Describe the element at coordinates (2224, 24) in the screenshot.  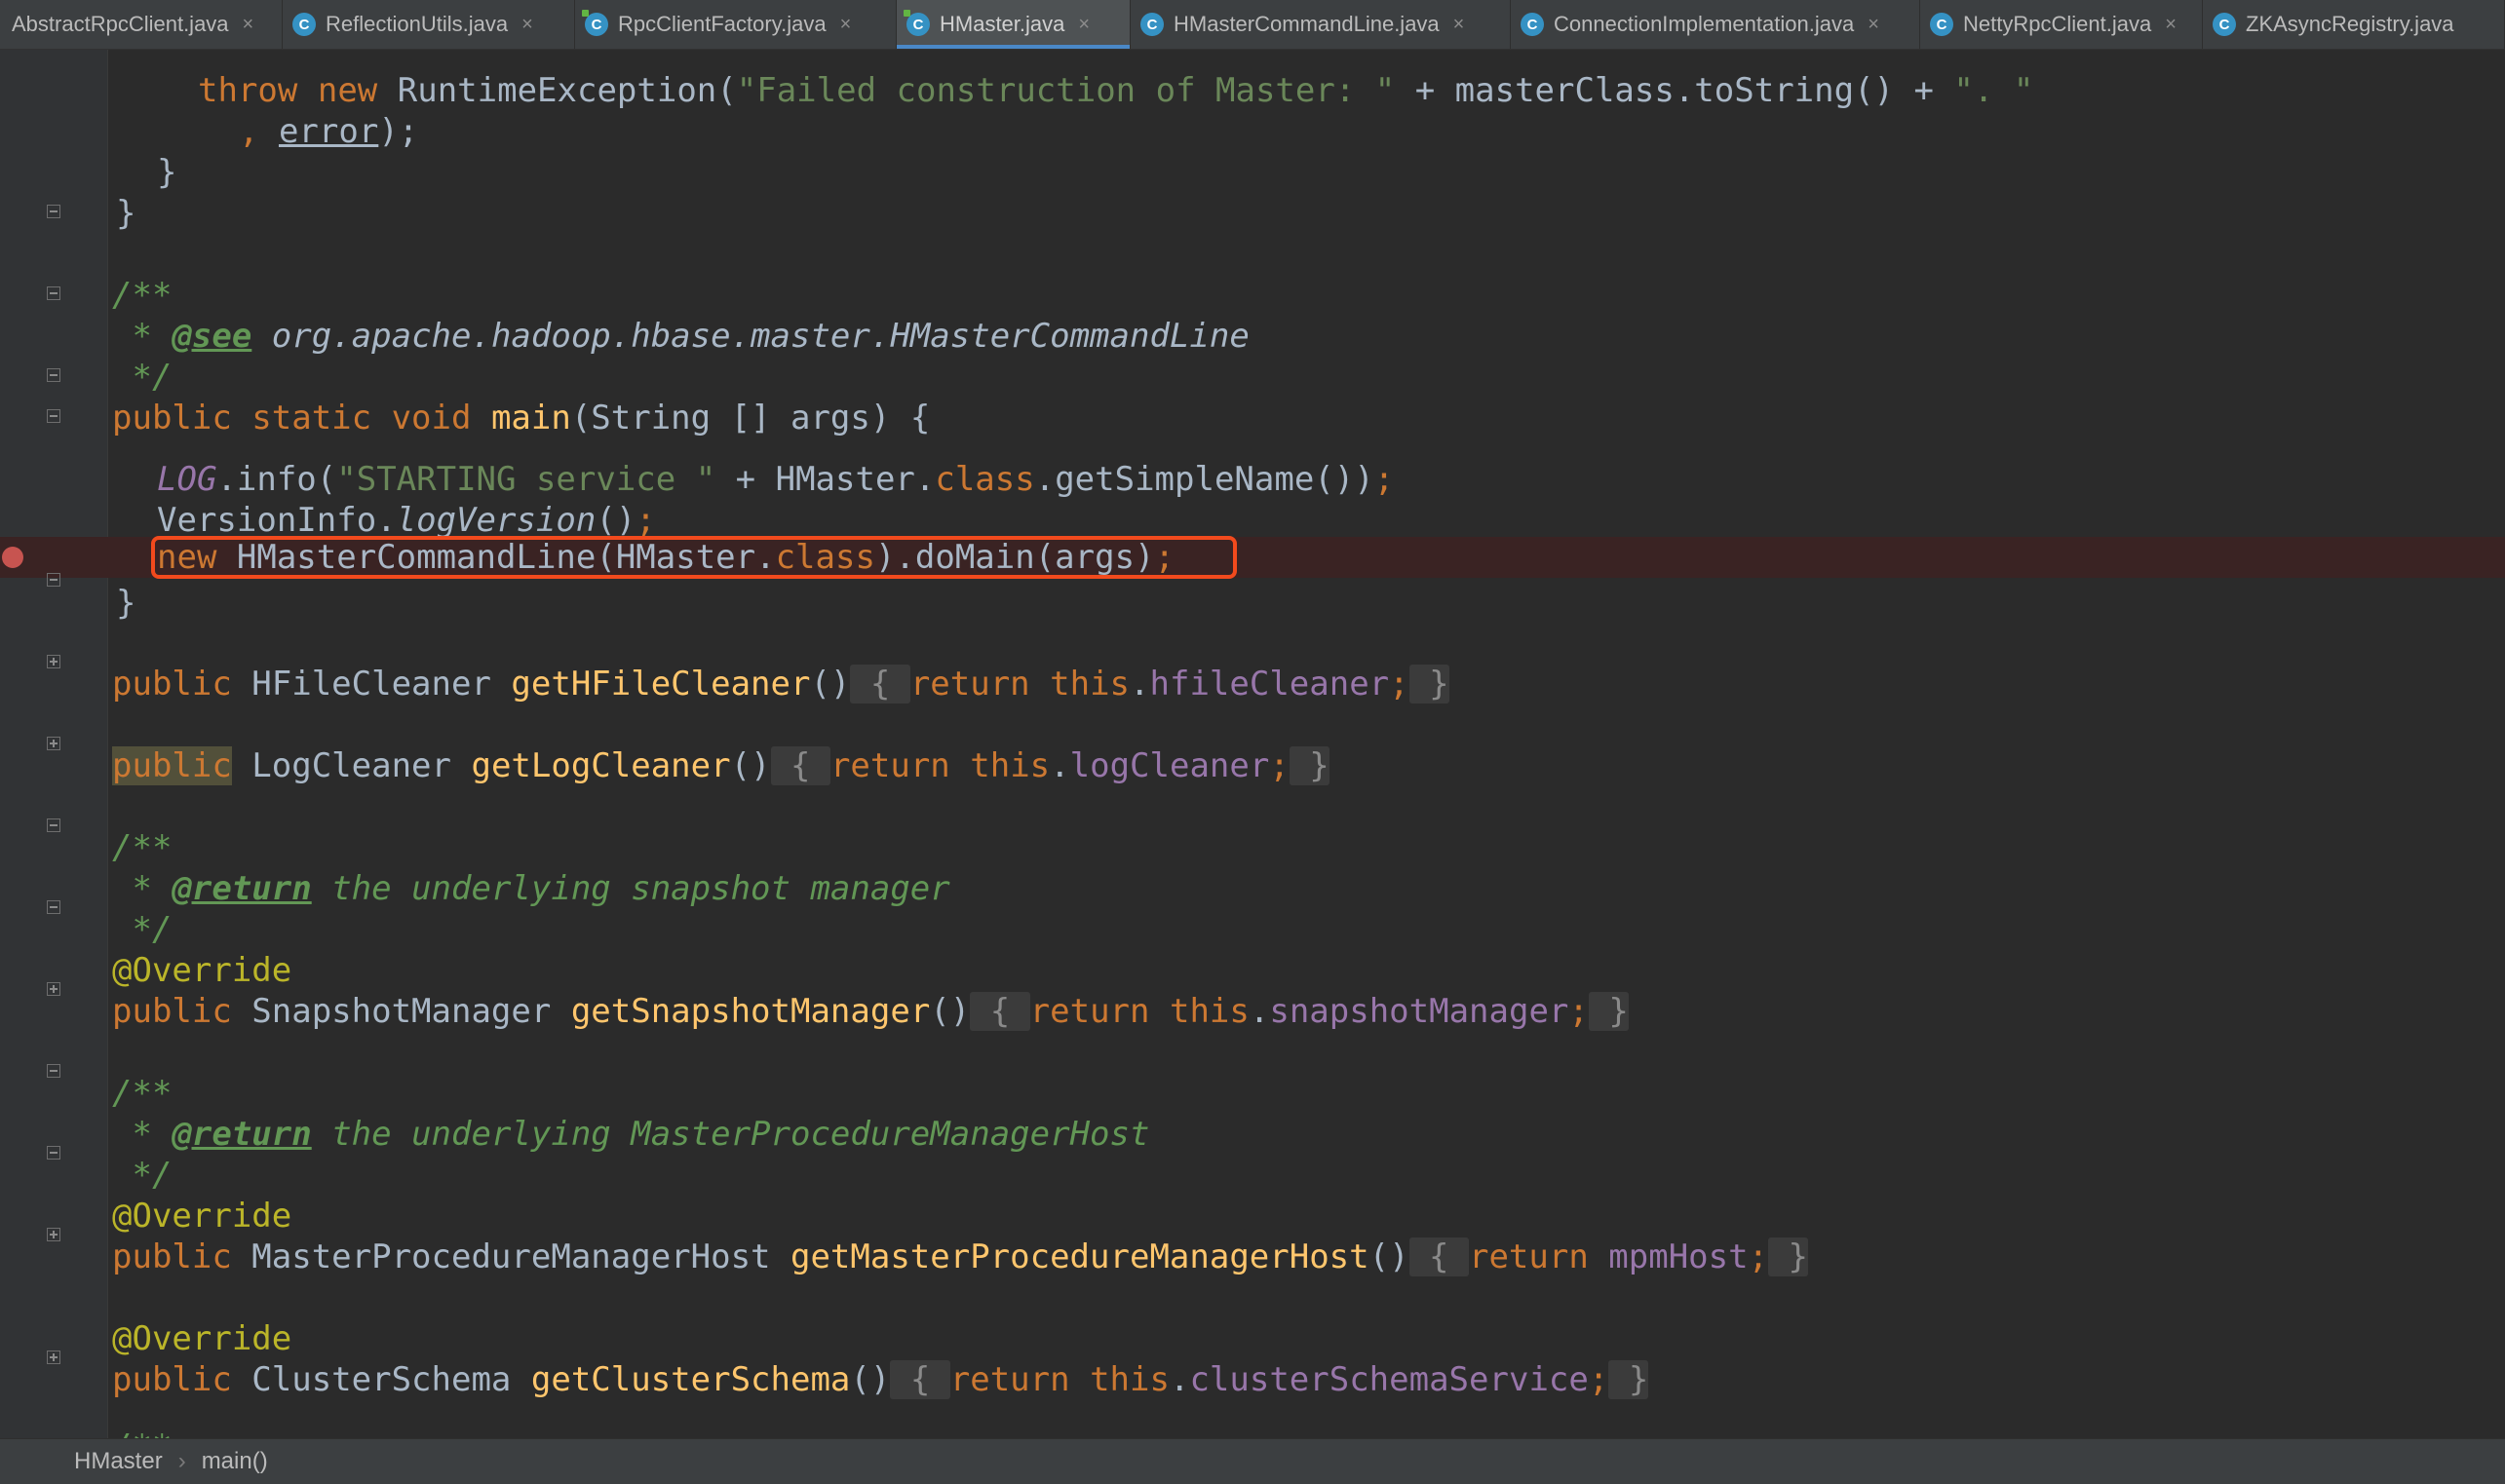
I see `class-icon: C` at that location.